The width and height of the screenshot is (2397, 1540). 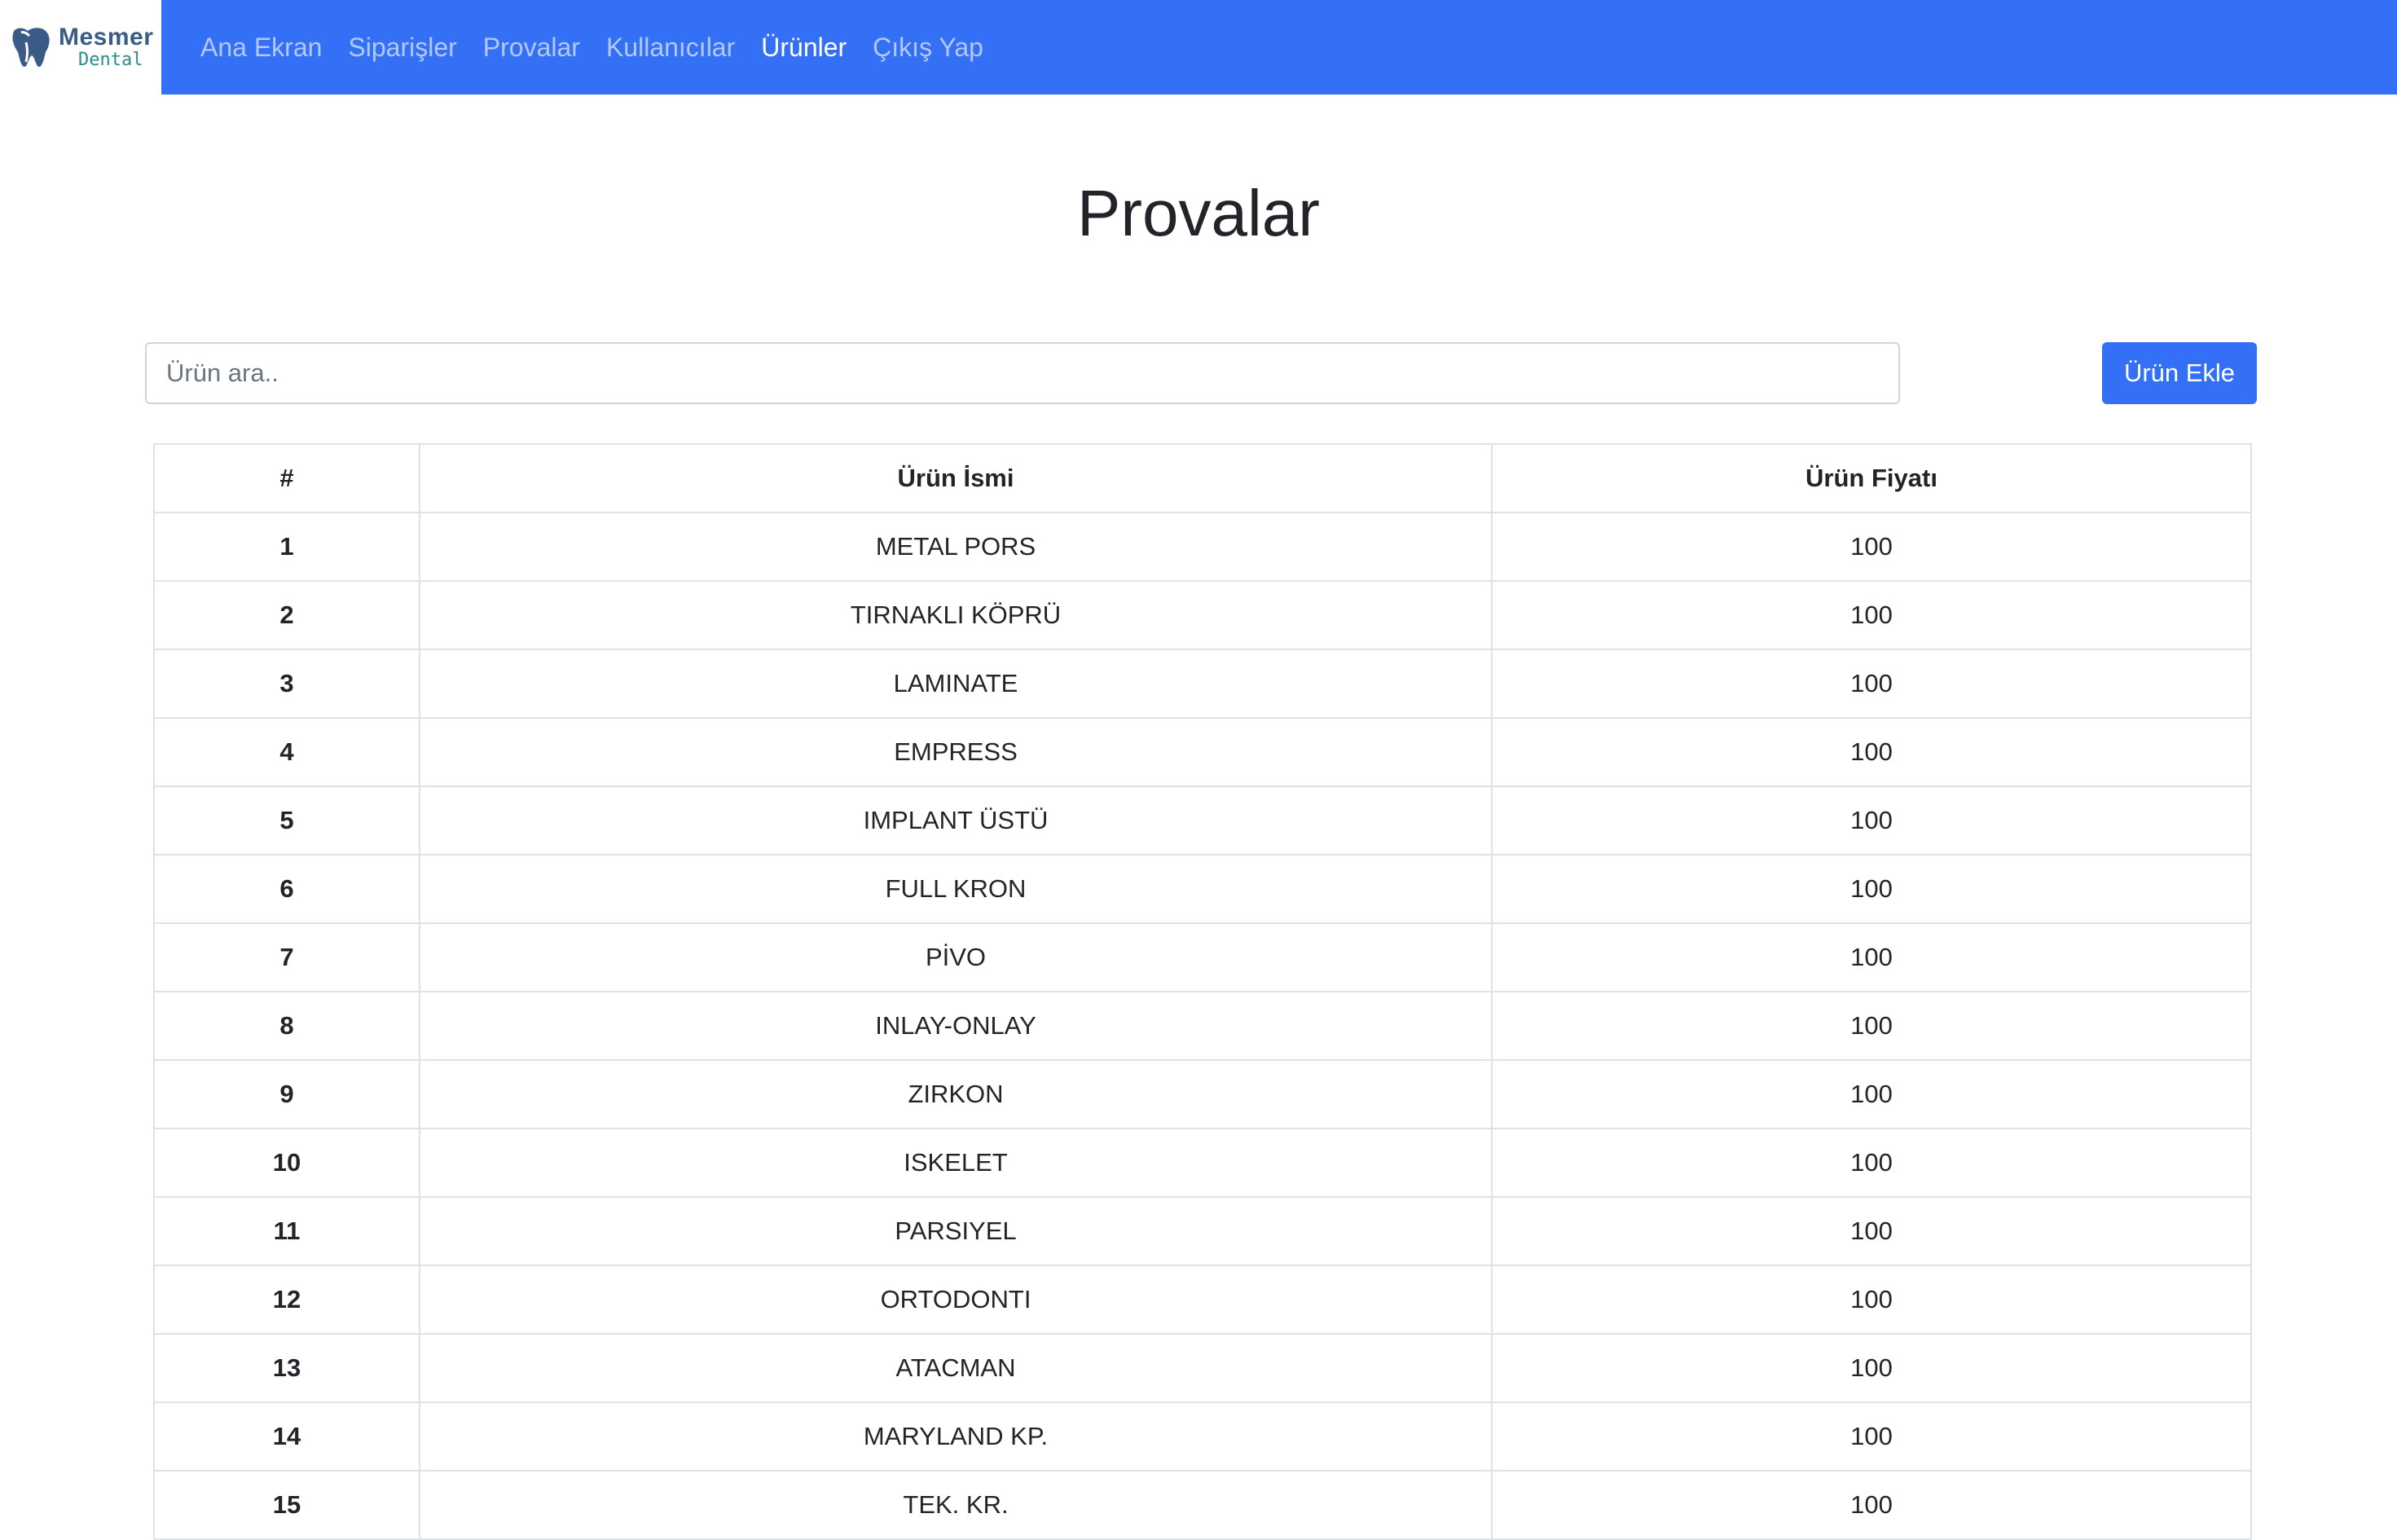 I want to click on product-name: METAL PORS, so click(x=956, y=547).